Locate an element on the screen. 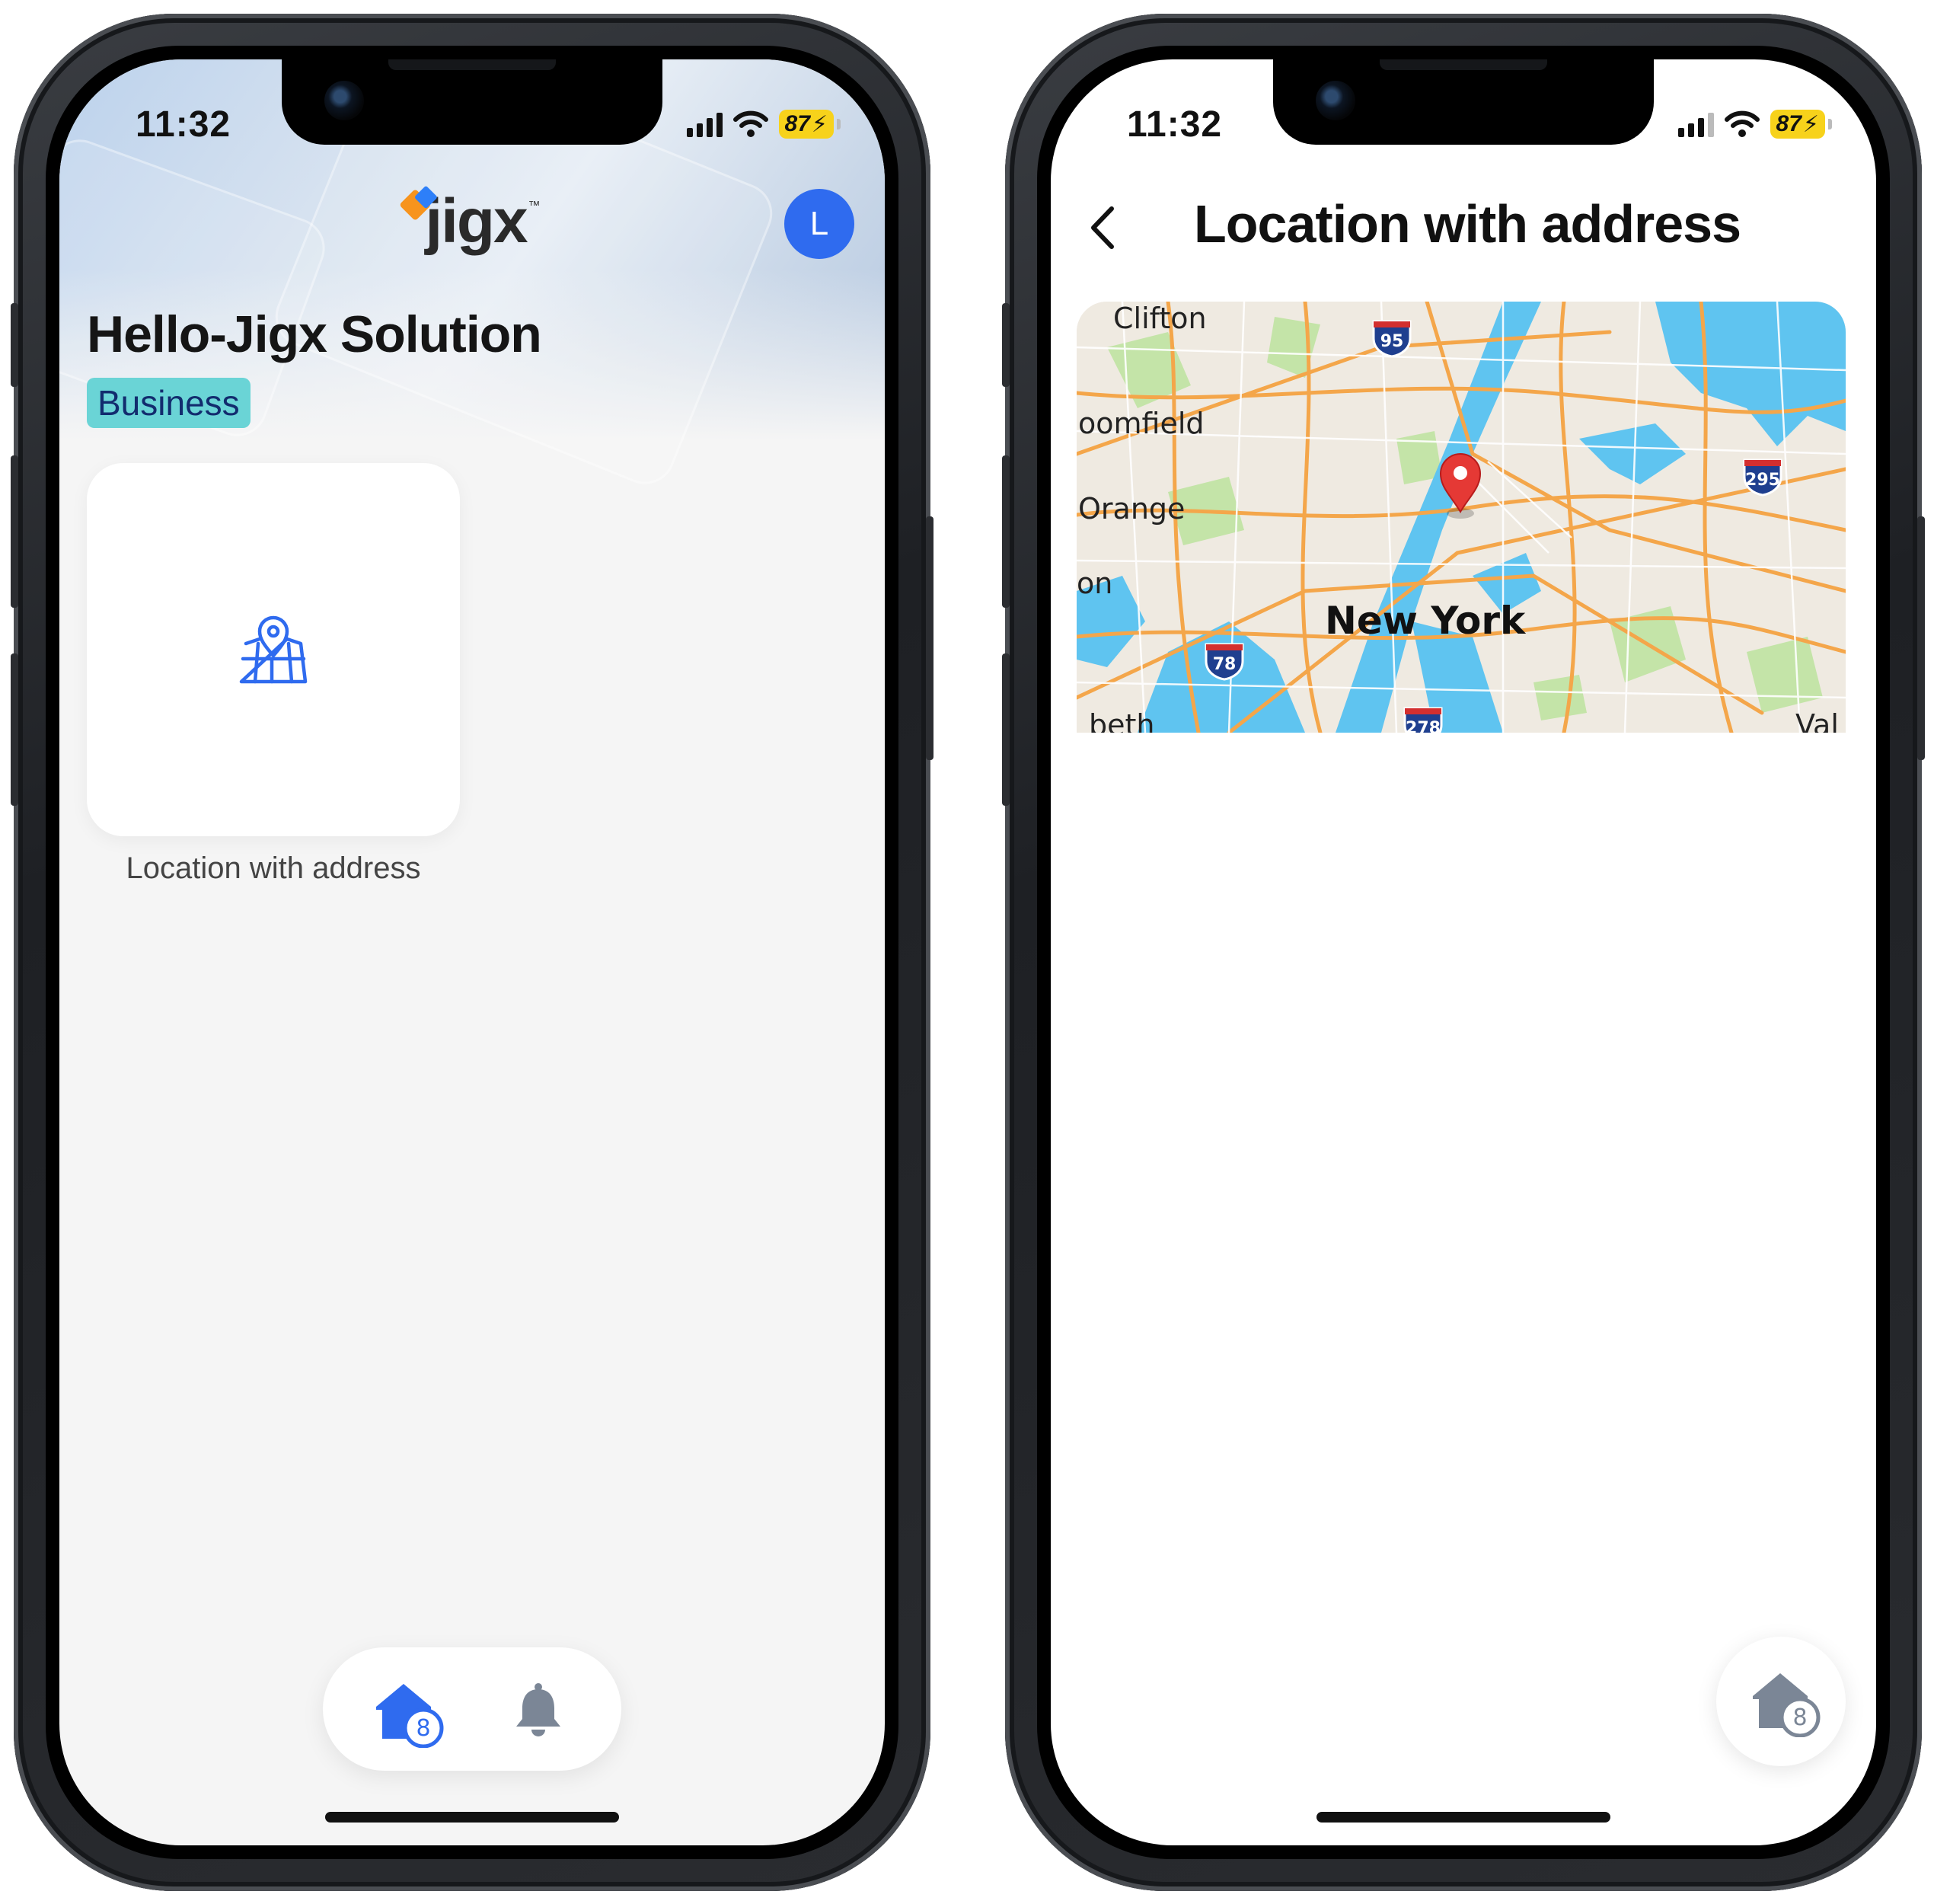 This screenshot has height=1904, width=1934. home-badge-count: 8 is located at coordinates (423, 1729).